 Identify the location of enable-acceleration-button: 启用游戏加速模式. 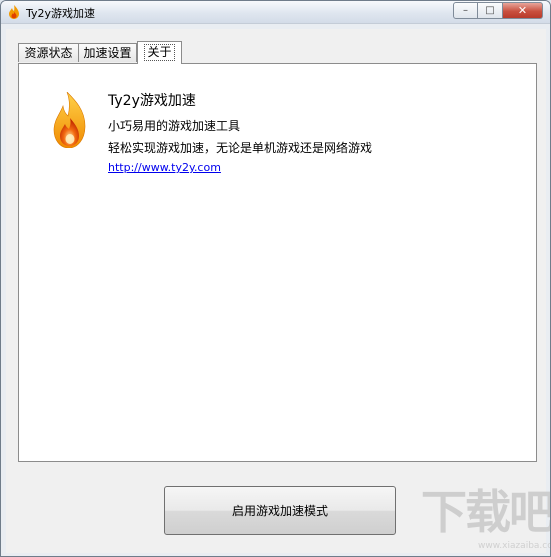
(280, 510).